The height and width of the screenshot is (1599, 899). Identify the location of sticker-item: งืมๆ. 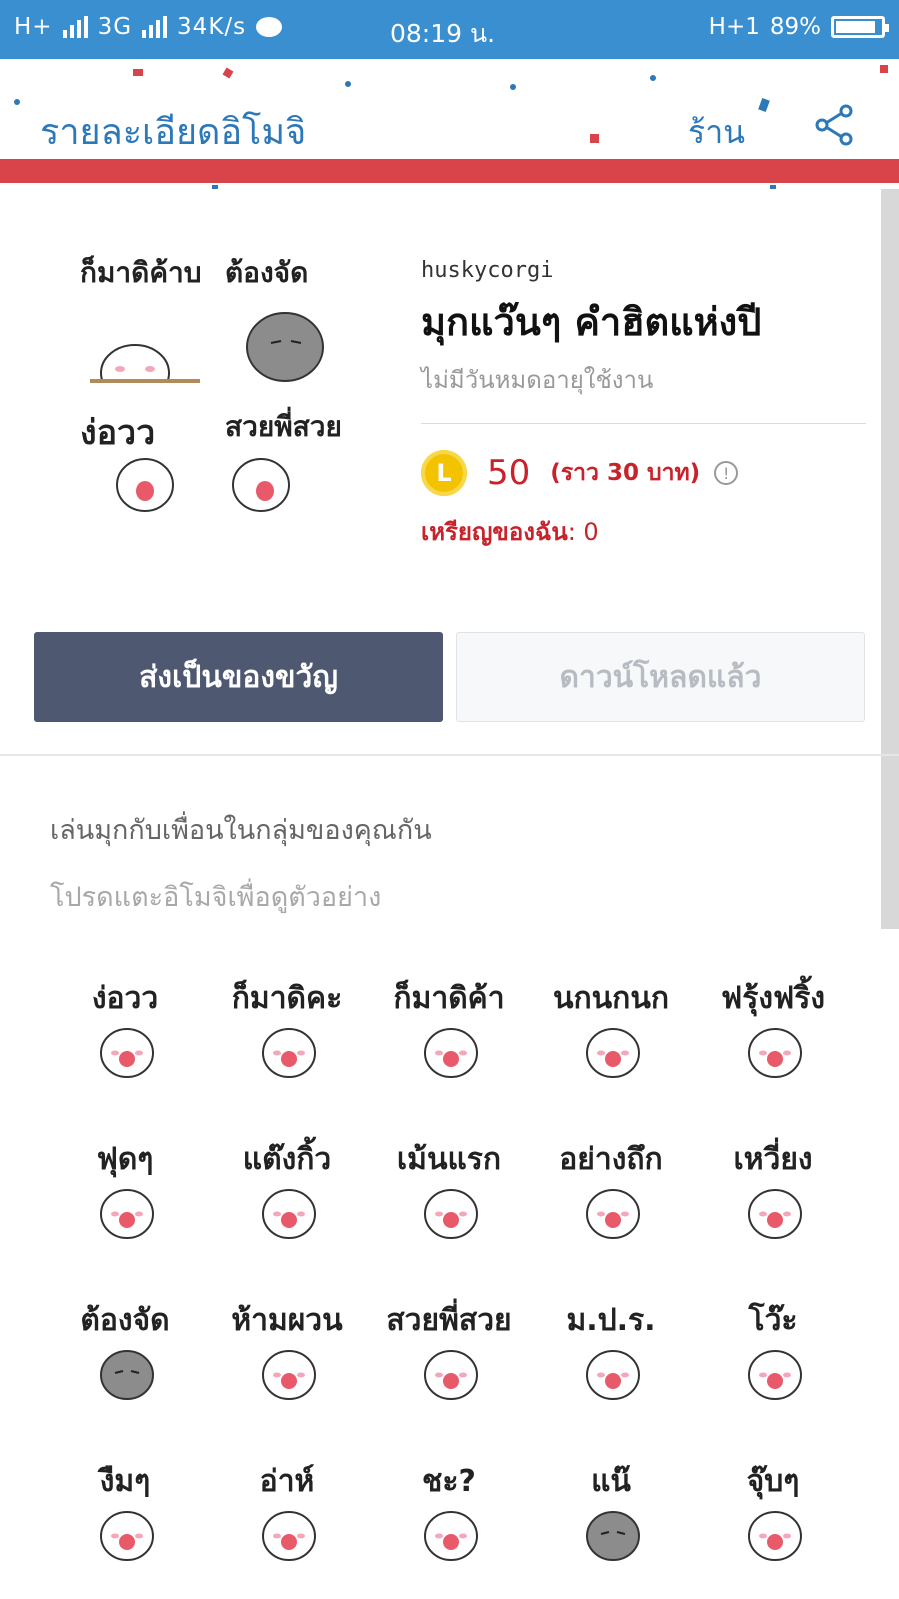
(125, 1518).